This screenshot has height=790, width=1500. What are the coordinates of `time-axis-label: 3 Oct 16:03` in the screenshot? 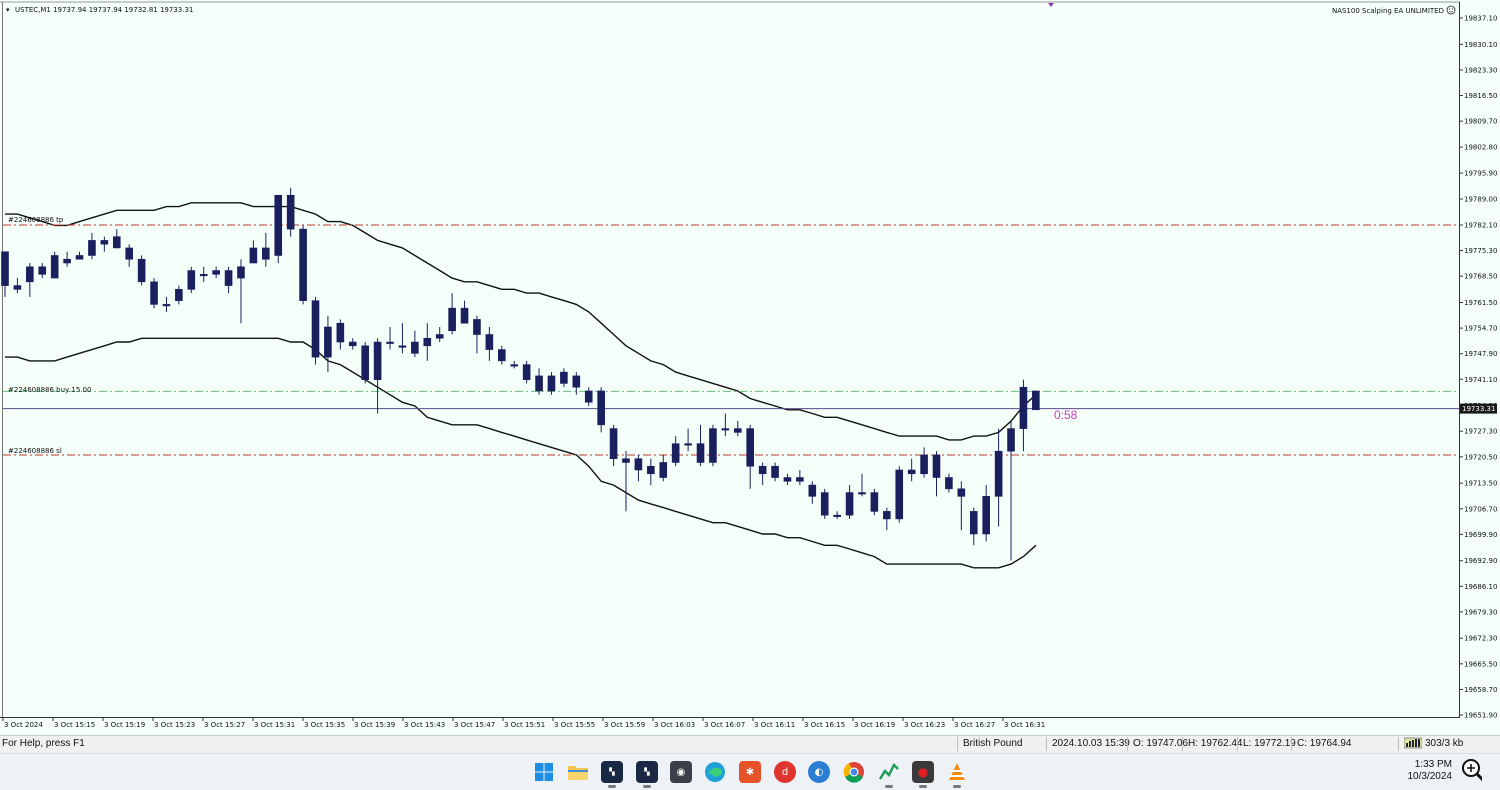 It's located at (674, 725).